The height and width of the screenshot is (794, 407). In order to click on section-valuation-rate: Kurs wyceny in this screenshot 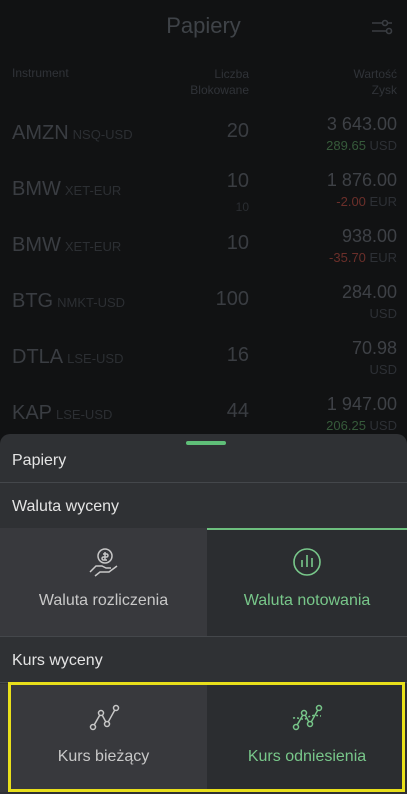, I will do `click(203, 661)`.